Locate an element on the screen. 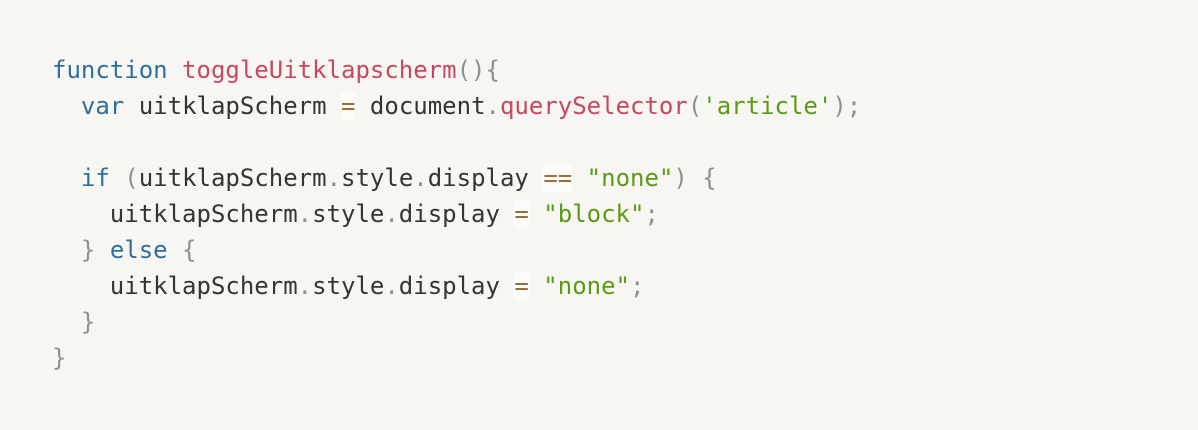 The width and height of the screenshot is (1198, 430). code-token-keyword: var is located at coordinates (102, 106).